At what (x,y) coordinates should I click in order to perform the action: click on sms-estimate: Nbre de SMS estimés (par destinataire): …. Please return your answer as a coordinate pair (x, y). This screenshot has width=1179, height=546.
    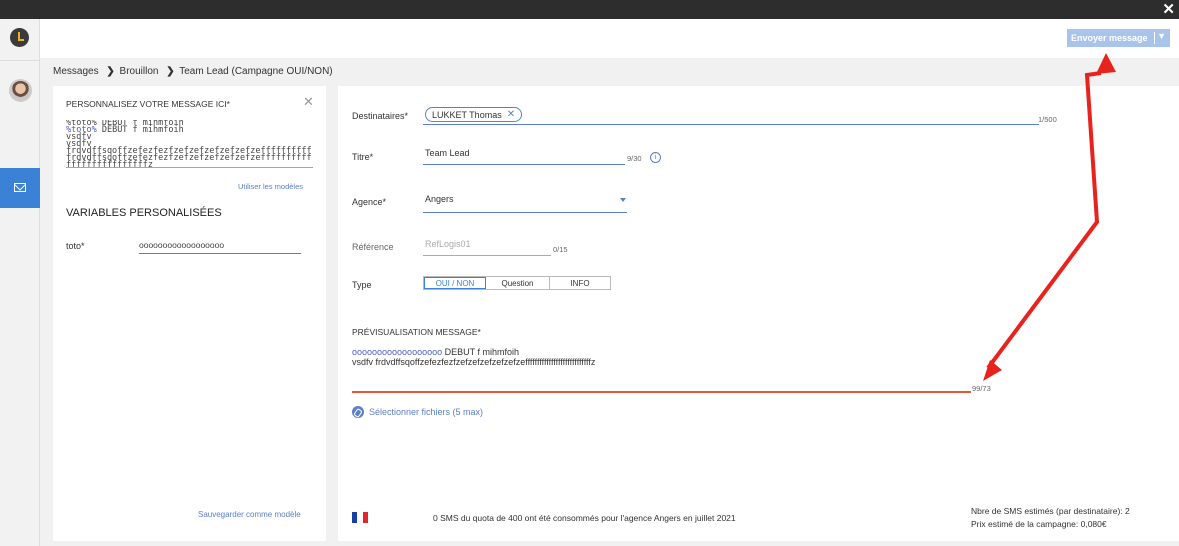
    Looking at the image, I should click on (1050, 518).